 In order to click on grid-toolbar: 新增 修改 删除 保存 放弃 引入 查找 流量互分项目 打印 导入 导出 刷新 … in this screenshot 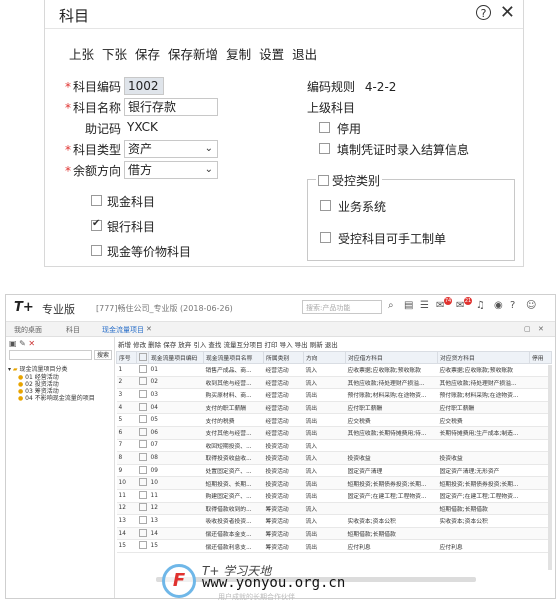, I will do `click(228, 344)`.